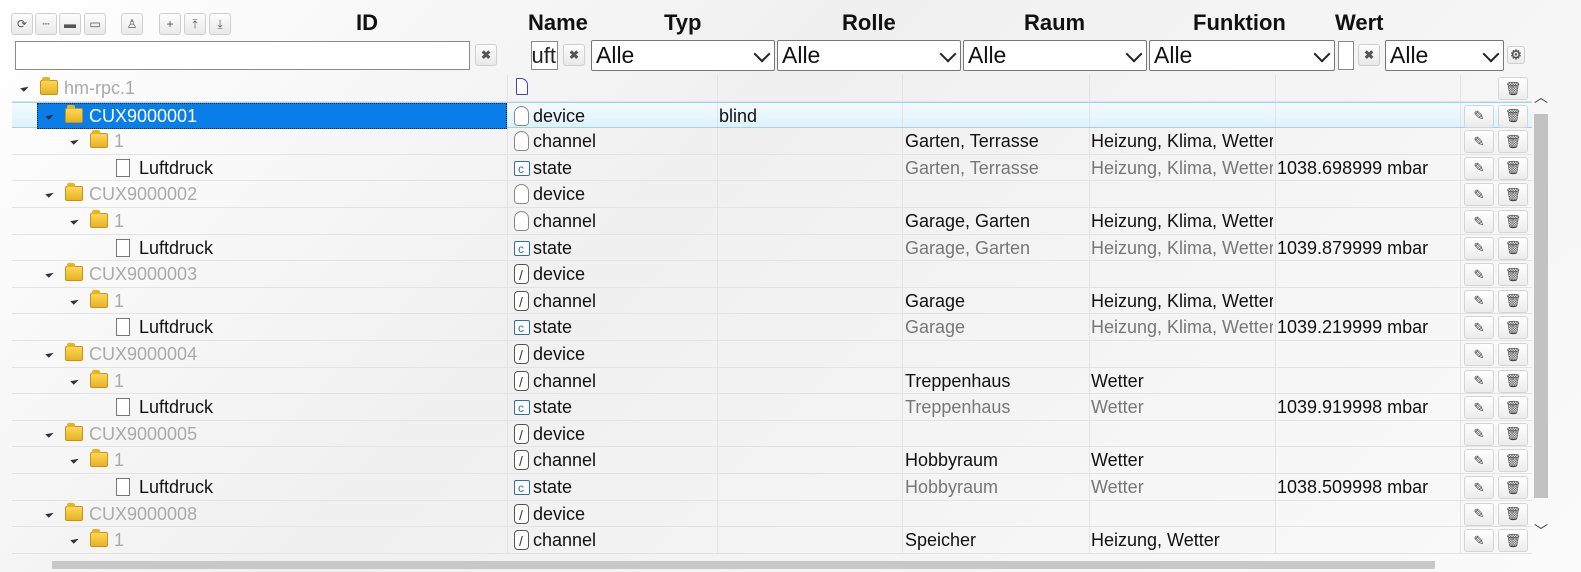 This screenshot has height=572, width=1581. I want to click on table-row: 1 channel Hobbyraum Wetter ✎🗑, so click(772, 460).